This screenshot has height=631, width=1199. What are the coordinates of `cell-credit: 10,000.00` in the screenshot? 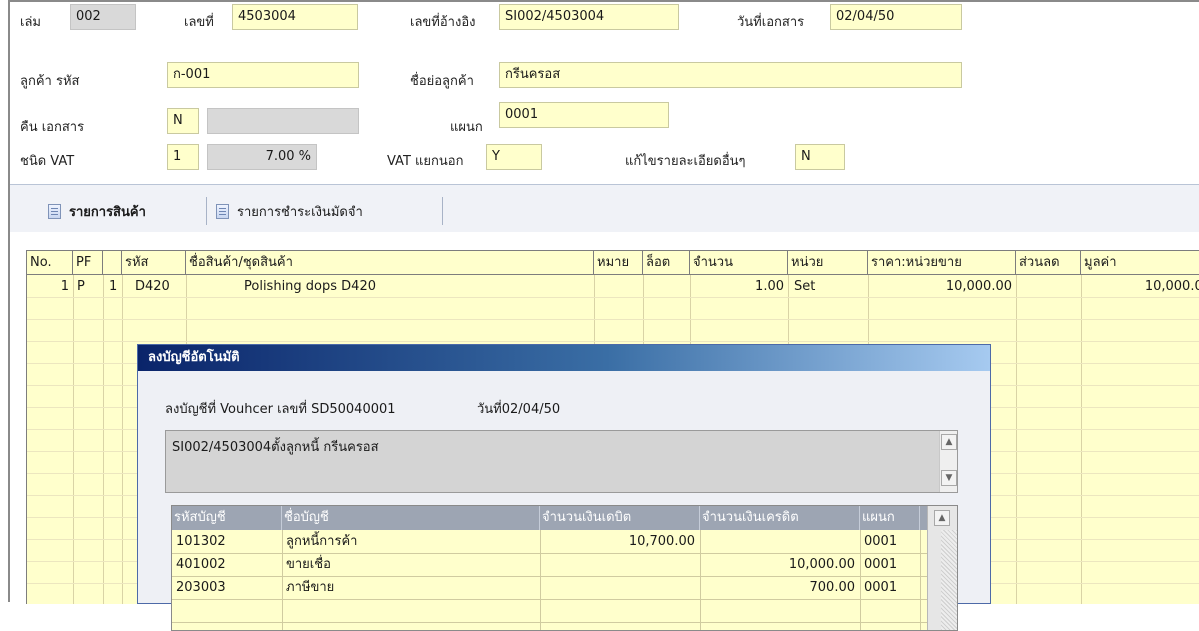 It's located at (821, 564).